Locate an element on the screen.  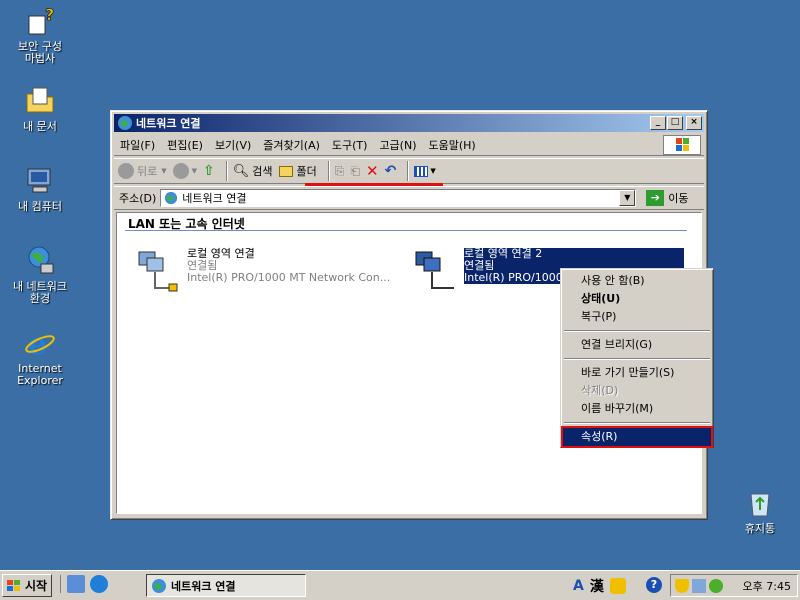
clock: 오후 7:45 is located at coordinates (767, 586).